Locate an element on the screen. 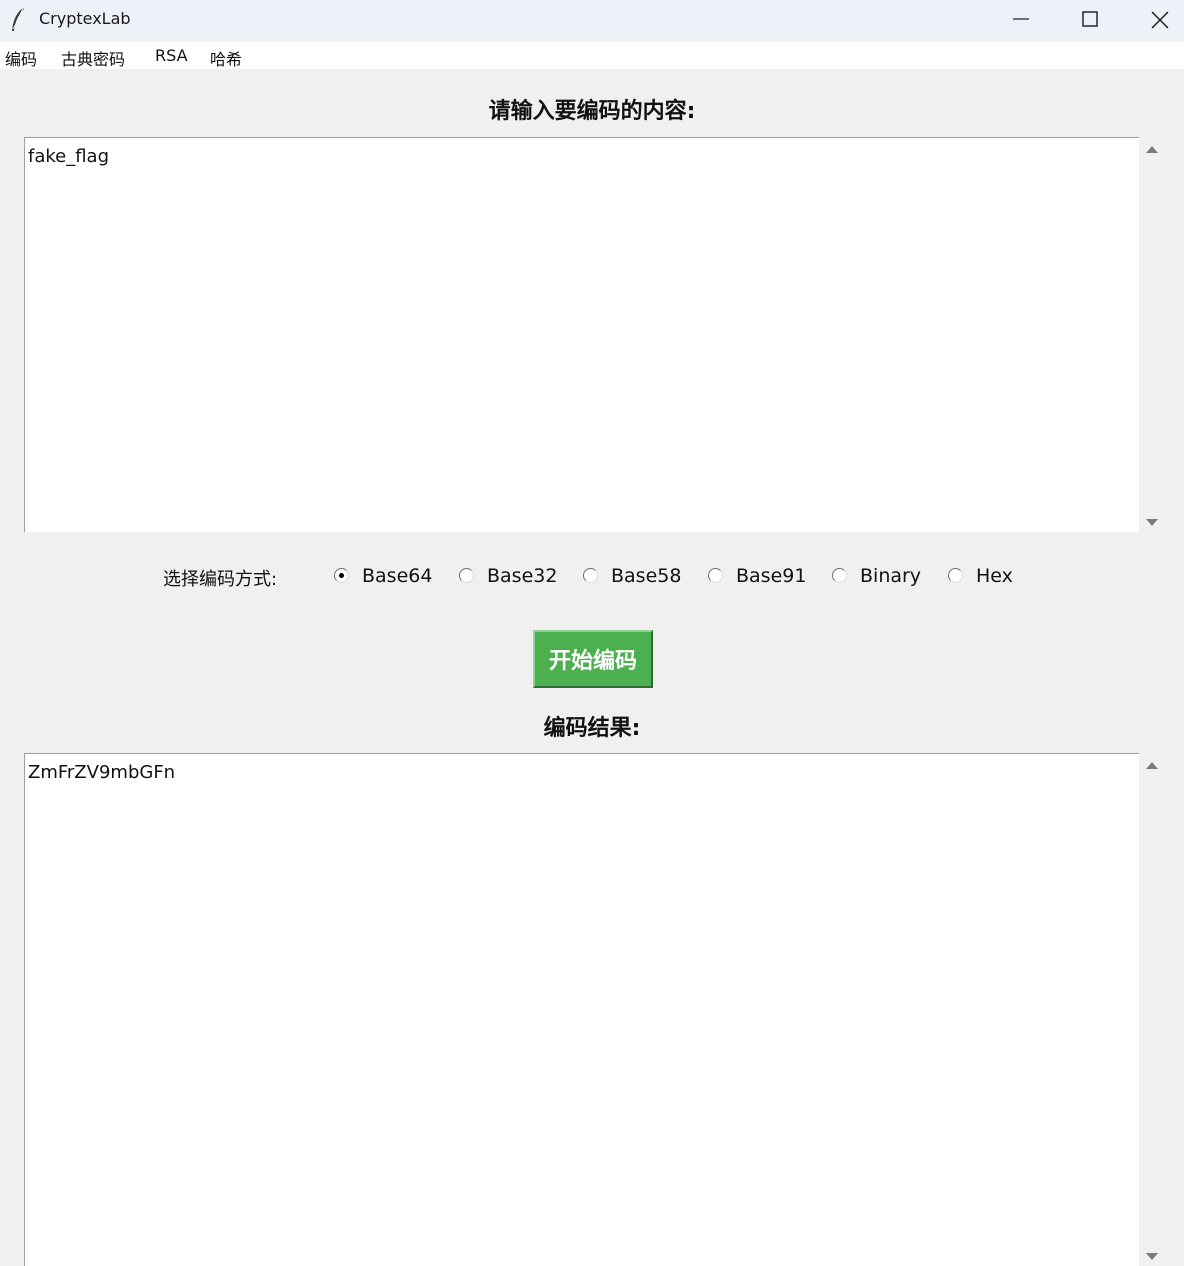 Image resolution: width=1184 pixels, height=1266 pixels. radio-base91: Base91 is located at coordinates (763, 578).